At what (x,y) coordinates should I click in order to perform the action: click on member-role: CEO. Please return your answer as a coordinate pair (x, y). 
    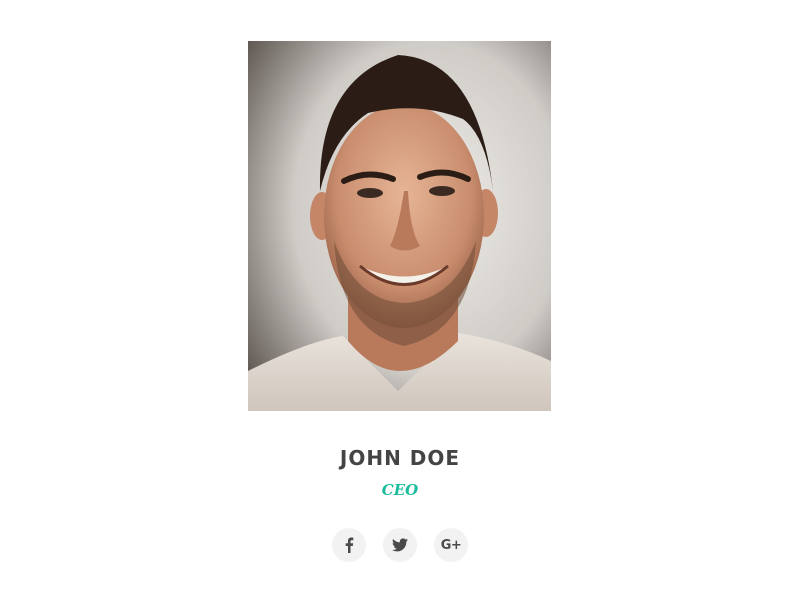
    Looking at the image, I should click on (400, 490).